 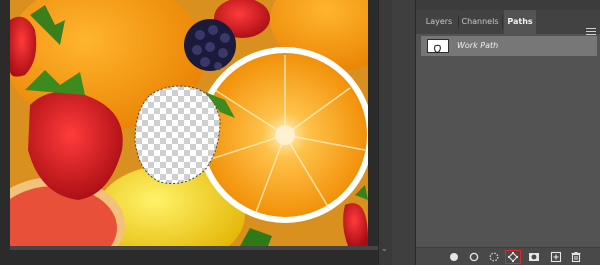 I want to click on path-thumbnail, so click(x=438, y=46).